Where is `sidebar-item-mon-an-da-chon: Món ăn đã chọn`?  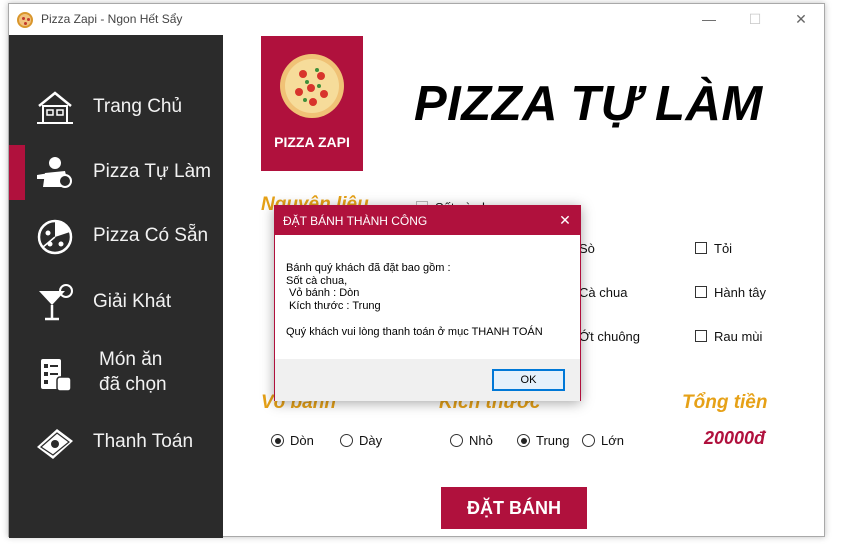
sidebar-item-mon-an-da-chon: Món ăn đã chọn is located at coordinates (116, 374).